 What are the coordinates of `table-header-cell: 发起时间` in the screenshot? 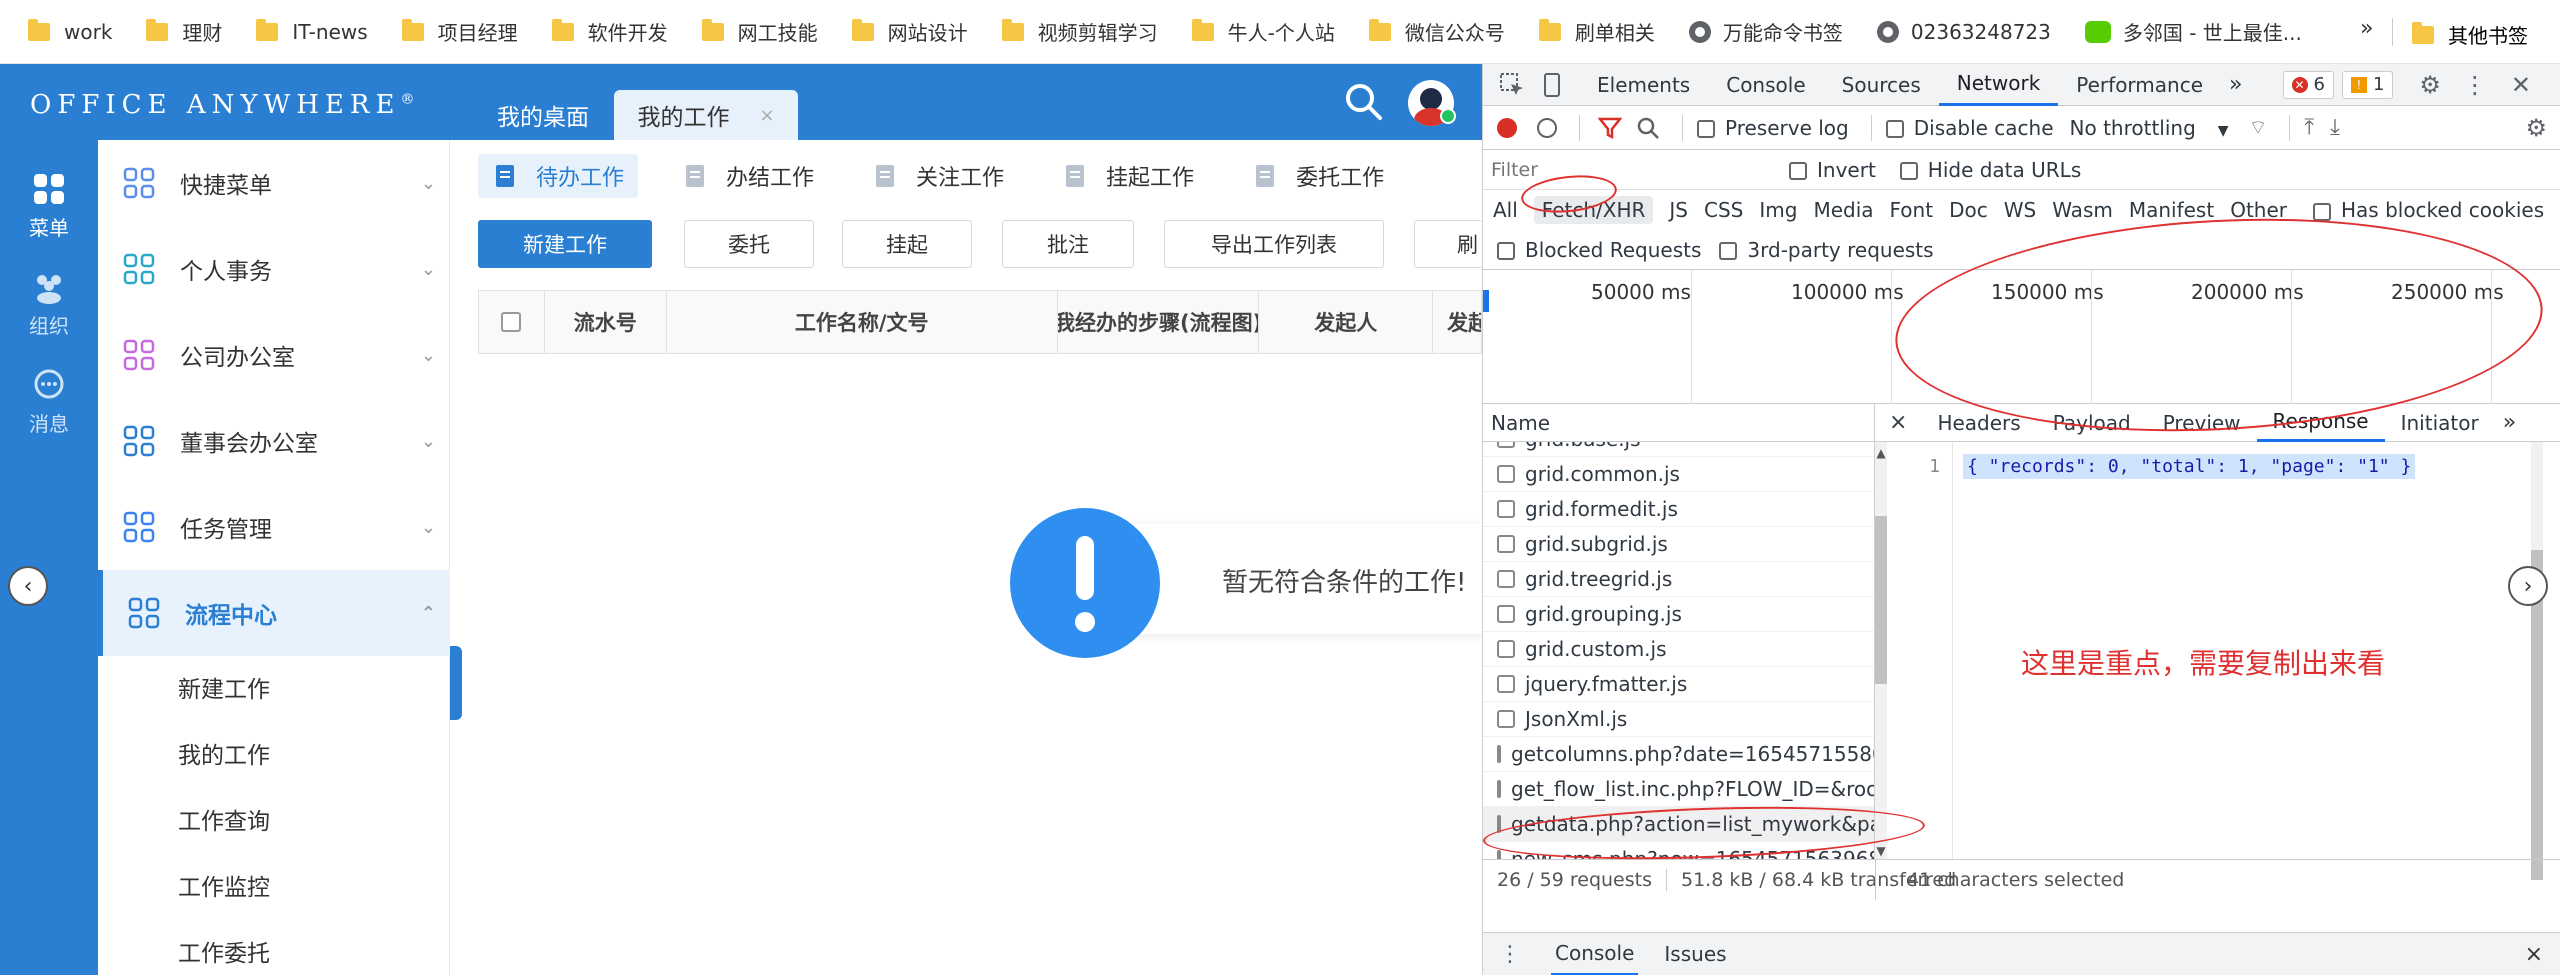 It's located at (1457, 322).